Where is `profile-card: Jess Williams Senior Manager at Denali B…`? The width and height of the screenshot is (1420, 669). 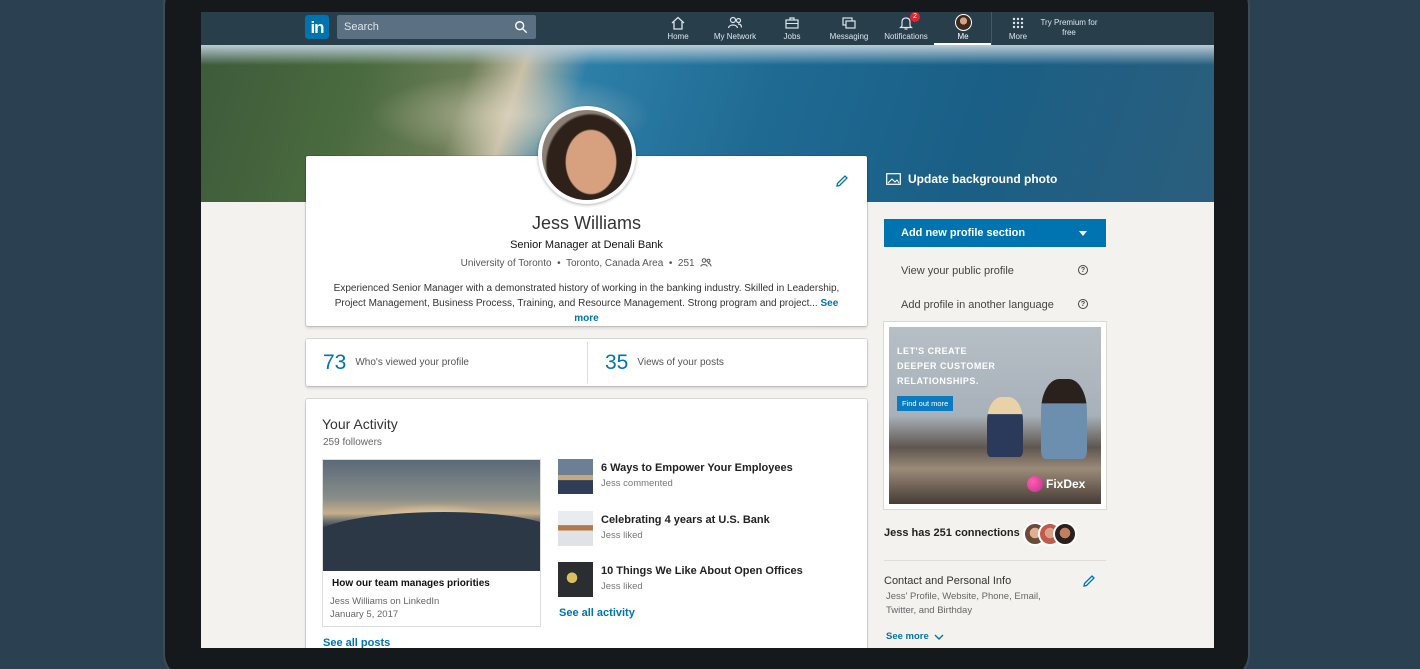
profile-card: Jess Williams Senior Manager at Denali B… is located at coordinates (586, 216).